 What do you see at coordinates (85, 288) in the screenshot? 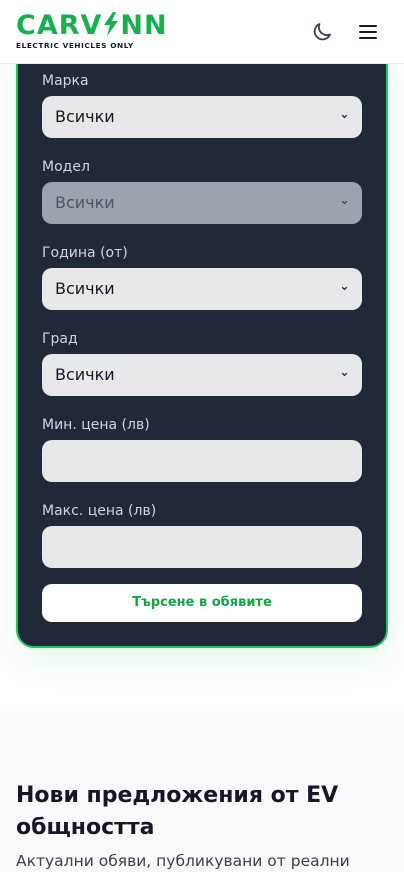
I see `year-from-select-value: Всички` at bounding box center [85, 288].